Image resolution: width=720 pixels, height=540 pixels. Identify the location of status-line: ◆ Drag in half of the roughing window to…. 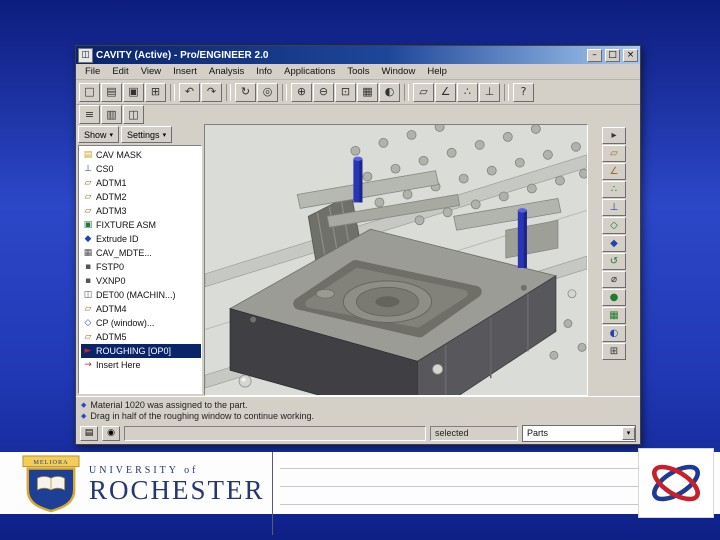
(358, 416).